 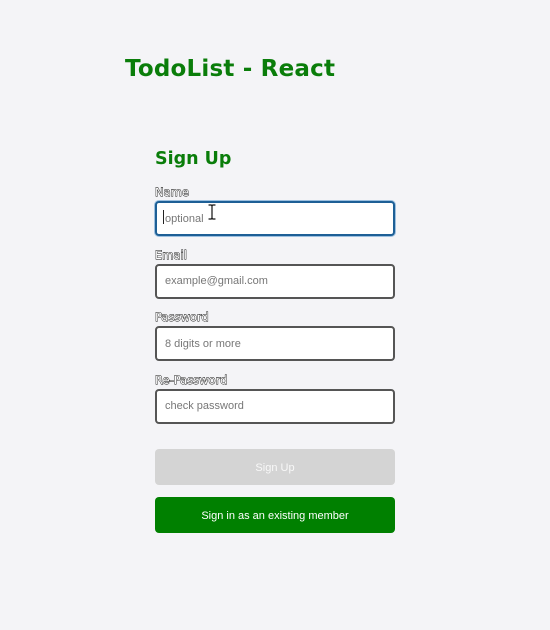 I want to click on name-input, so click(x=275, y=218).